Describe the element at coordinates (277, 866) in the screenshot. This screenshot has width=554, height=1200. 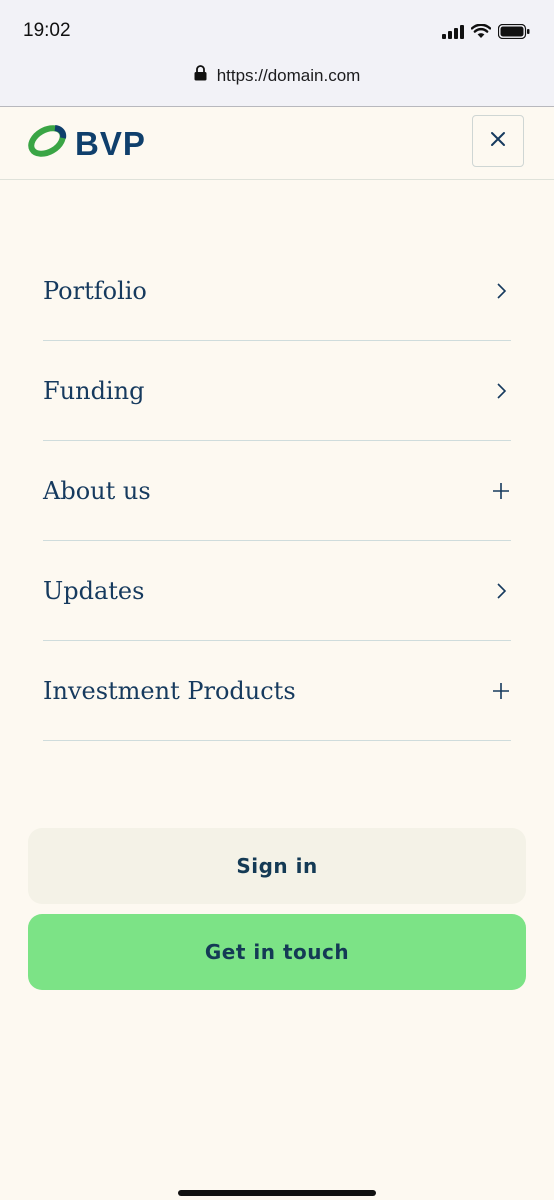
I see `sign-in-button: Sign in` at that location.